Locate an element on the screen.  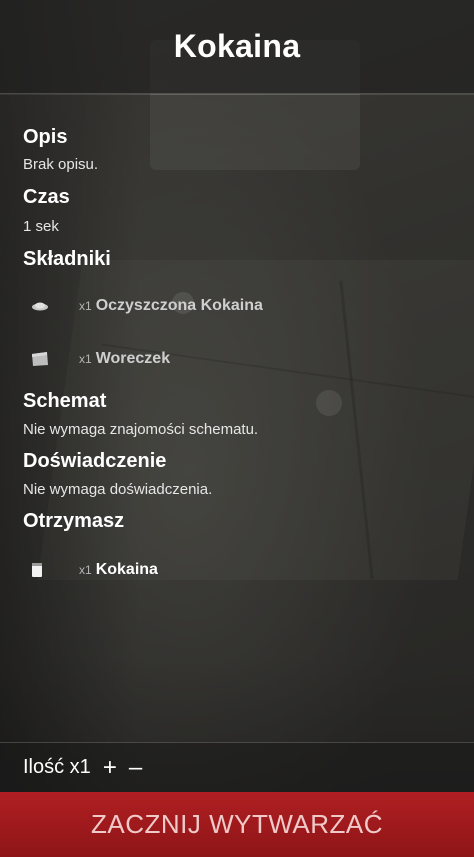
panel-header: Kokaina is located at coordinates (237, 47).